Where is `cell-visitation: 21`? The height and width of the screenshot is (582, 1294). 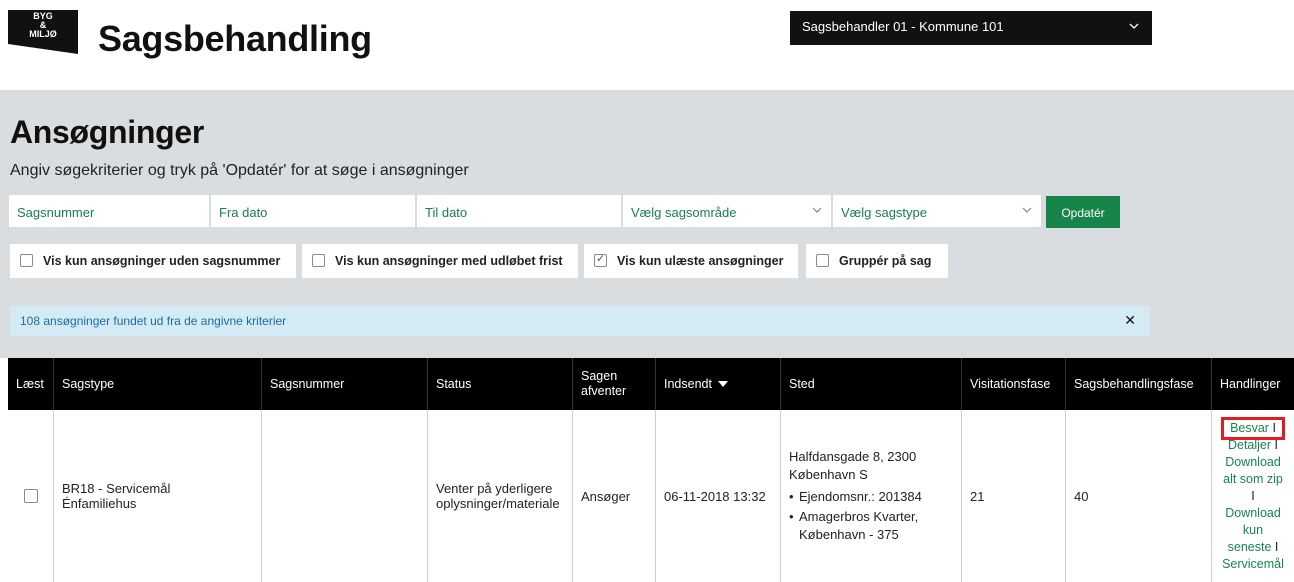
cell-visitation: 21 is located at coordinates (1014, 496).